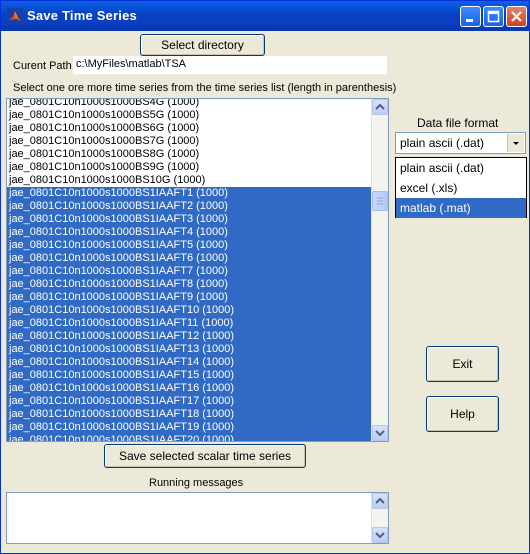 The width and height of the screenshot is (530, 554). I want to click on title-bar: Save Time Series, so click(265, 16).